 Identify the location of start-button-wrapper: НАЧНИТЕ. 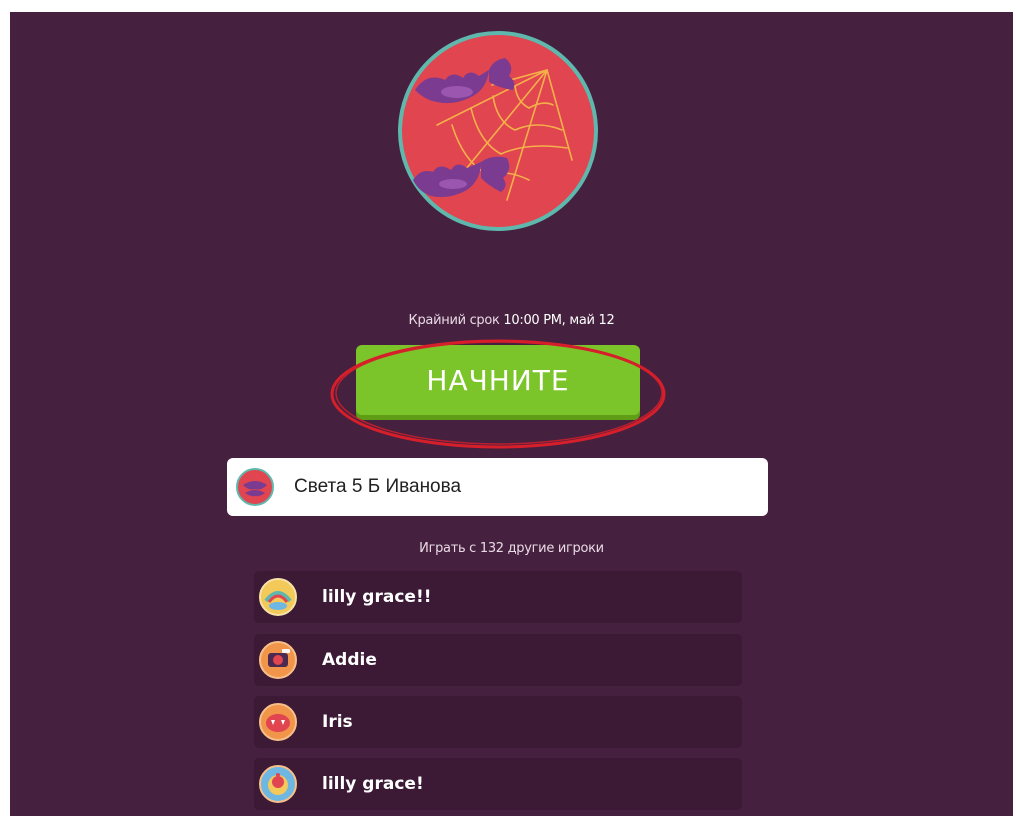
(498, 383).